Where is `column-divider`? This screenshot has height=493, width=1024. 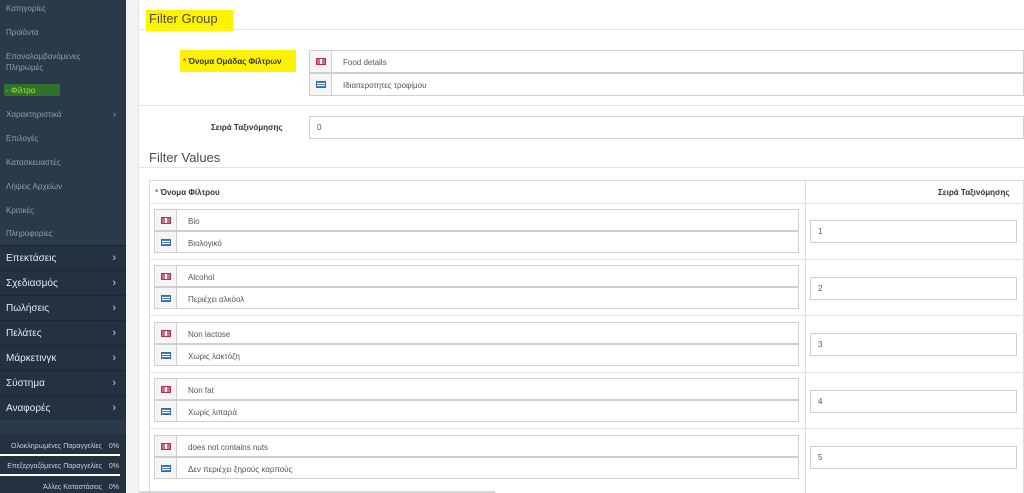 column-divider is located at coordinates (805, 337).